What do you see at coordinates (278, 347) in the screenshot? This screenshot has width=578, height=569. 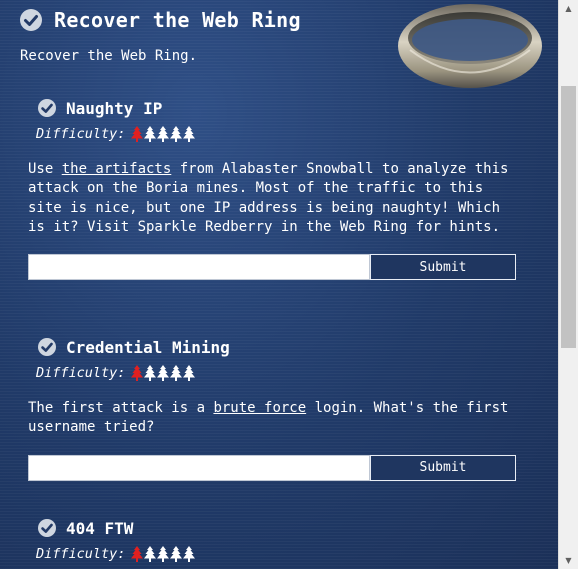 I see `objective-heading: Credential Mining` at bounding box center [278, 347].